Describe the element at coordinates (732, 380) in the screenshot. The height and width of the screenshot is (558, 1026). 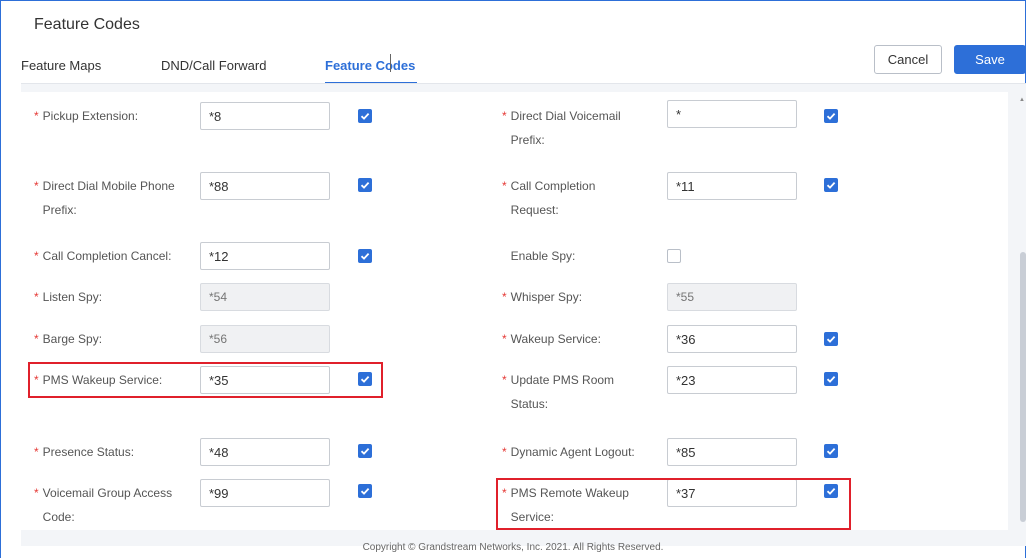
I see `update-pms-room-status-input` at that location.